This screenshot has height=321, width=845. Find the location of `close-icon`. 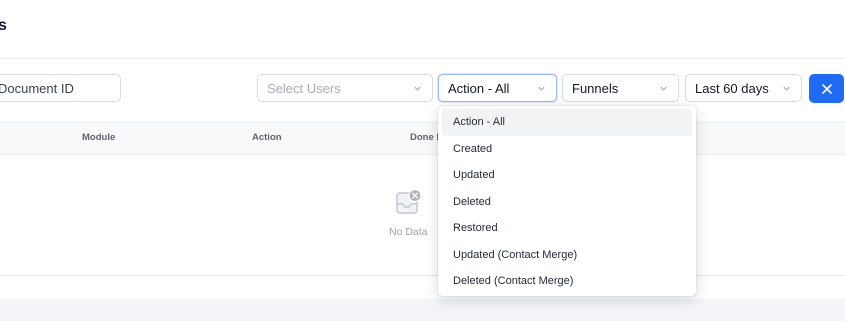

close-icon is located at coordinates (826, 88).